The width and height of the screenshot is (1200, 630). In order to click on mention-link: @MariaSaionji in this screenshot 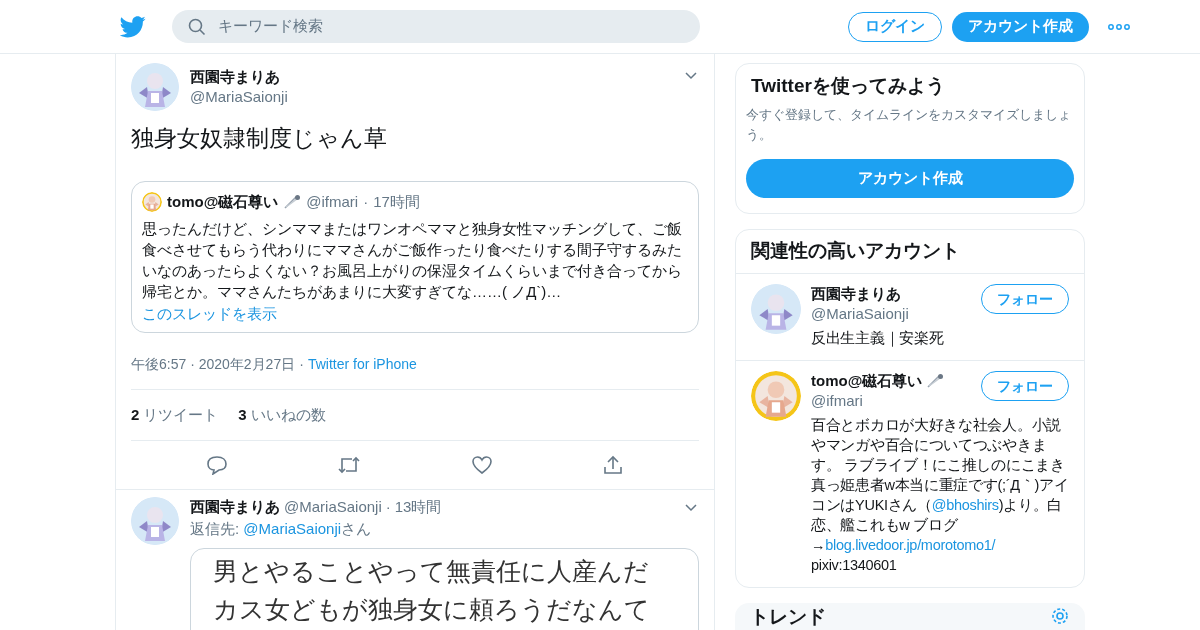, I will do `click(292, 528)`.